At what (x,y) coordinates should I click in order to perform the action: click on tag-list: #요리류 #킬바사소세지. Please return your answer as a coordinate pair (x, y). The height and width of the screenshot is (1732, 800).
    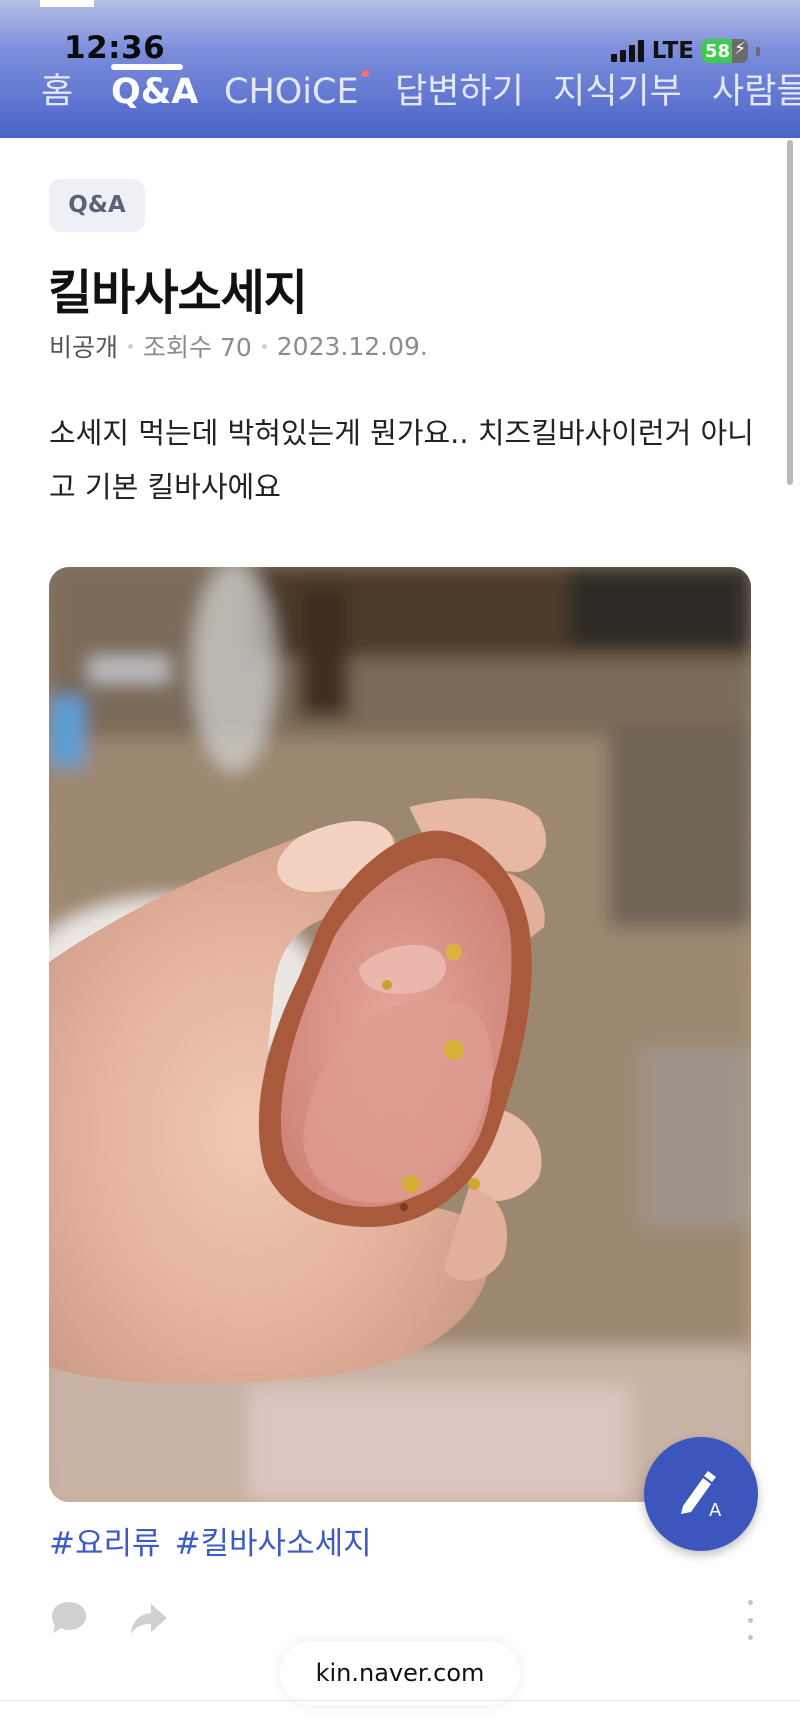
    Looking at the image, I should click on (210, 1540).